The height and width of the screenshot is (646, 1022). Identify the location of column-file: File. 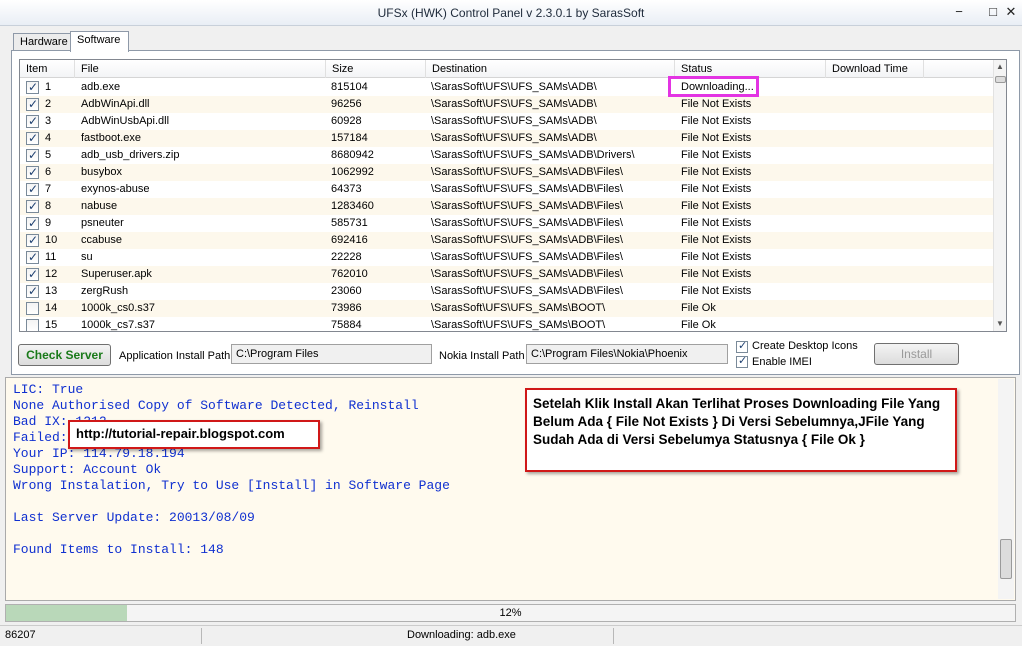
(200, 69).